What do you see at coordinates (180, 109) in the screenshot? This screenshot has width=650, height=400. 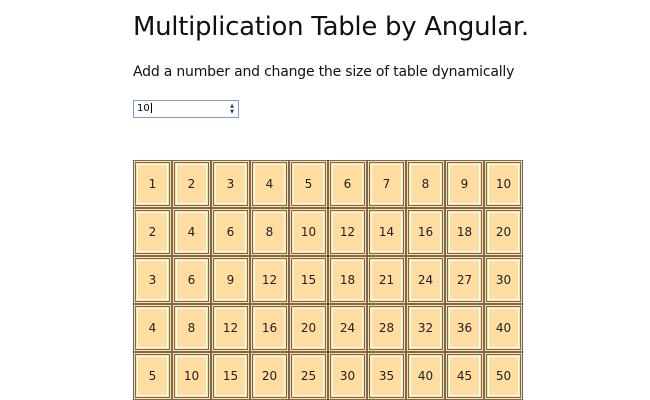 I see `table-size-value: 10` at bounding box center [180, 109].